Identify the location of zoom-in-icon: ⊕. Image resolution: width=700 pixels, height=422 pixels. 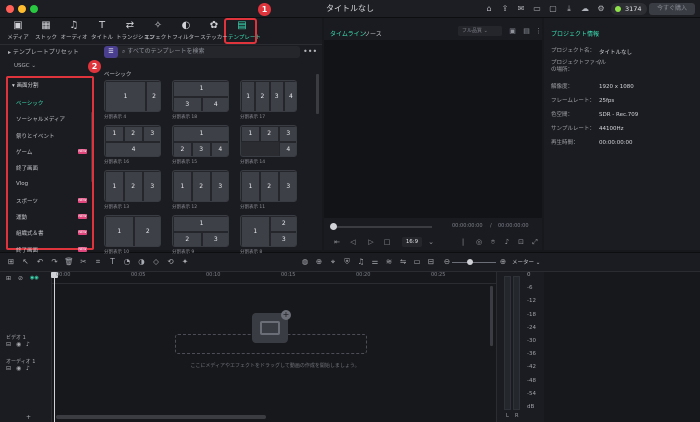
(503, 262).